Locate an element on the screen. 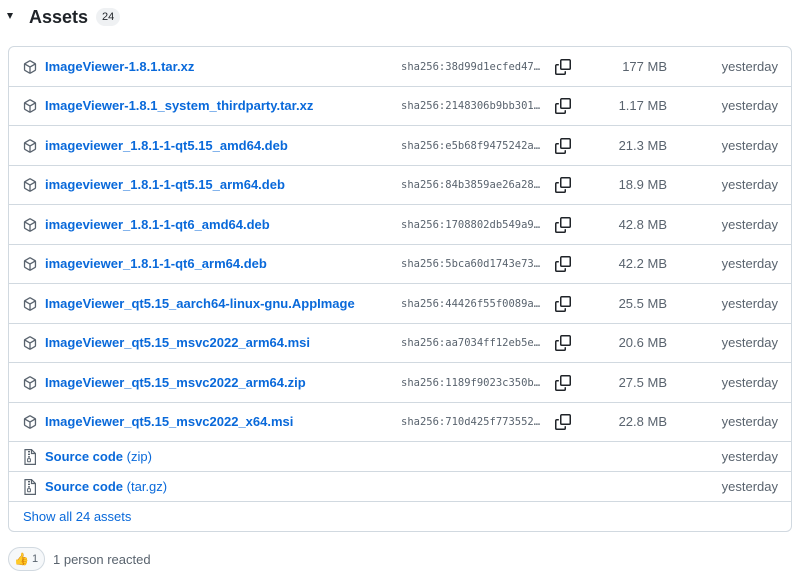  asset-link: imageviewer_1.8.1-1-qt6_arm64.deb is located at coordinates (156, 263).